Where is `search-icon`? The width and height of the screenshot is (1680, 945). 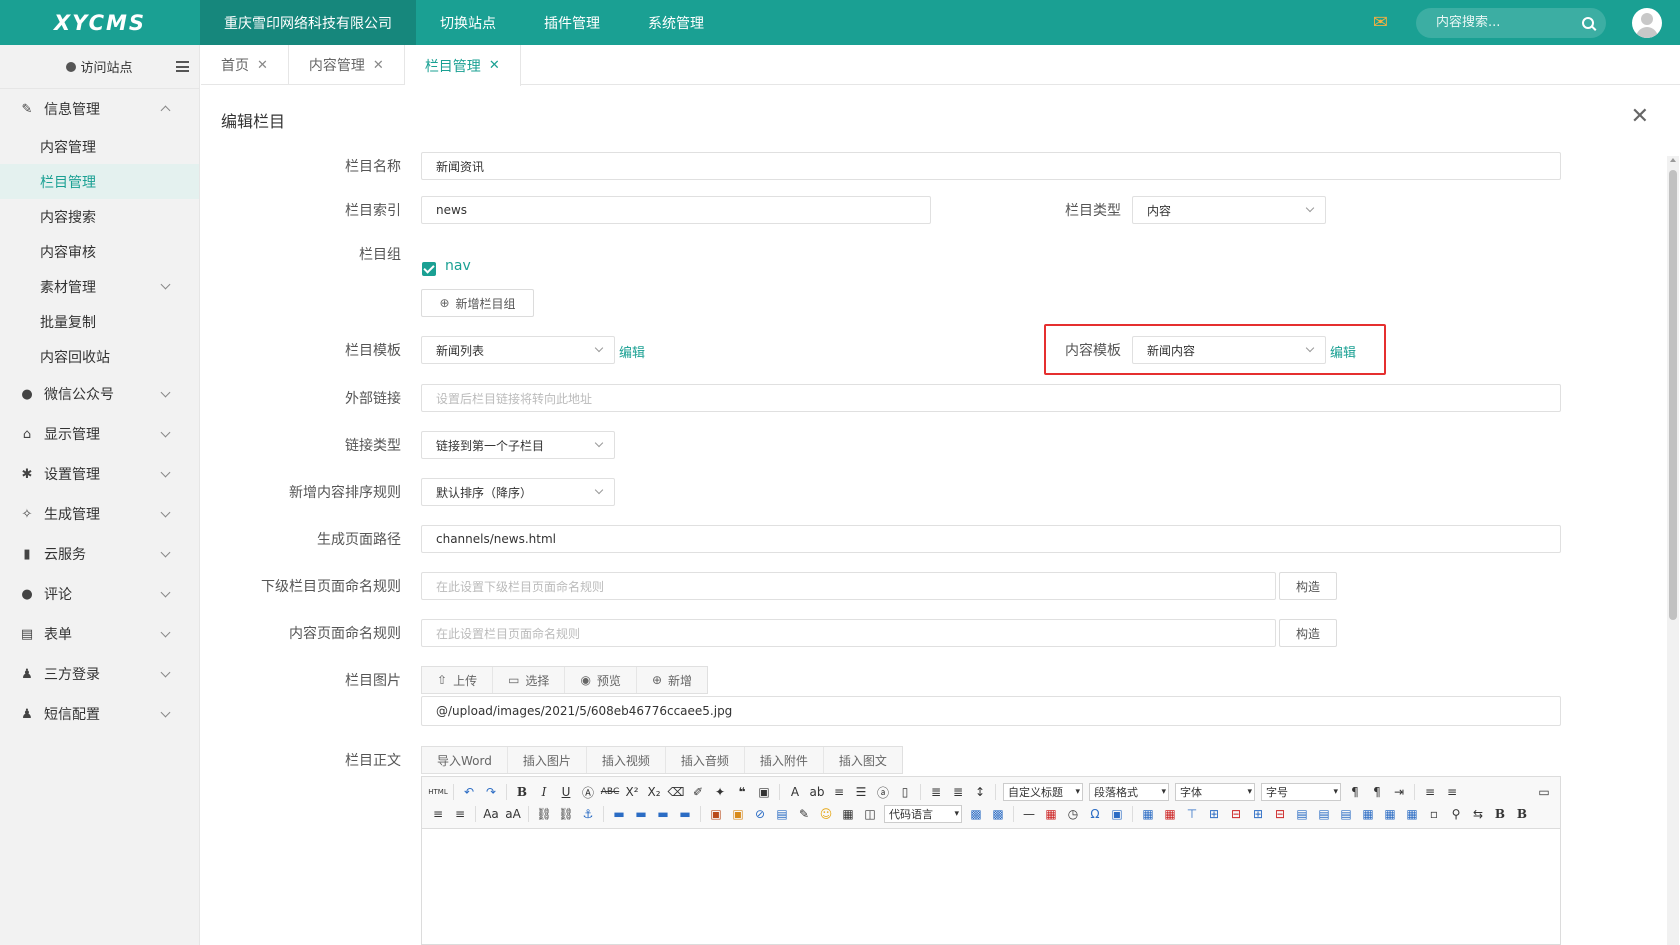 search-icon is located at coordinates (1588, 22).